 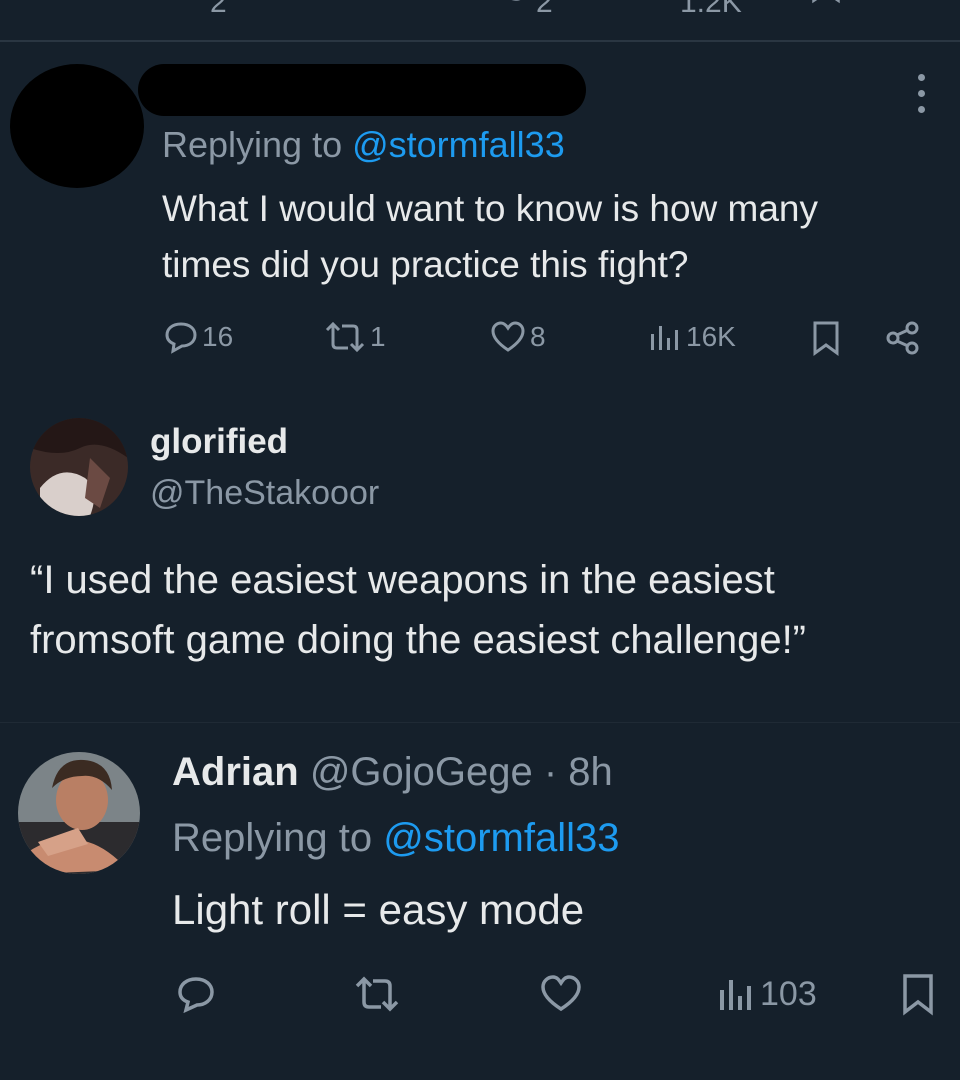 What do you see at coordinates (516, 6) in the screenshot?
I see `like-icon` at bounding box center [516, 6].